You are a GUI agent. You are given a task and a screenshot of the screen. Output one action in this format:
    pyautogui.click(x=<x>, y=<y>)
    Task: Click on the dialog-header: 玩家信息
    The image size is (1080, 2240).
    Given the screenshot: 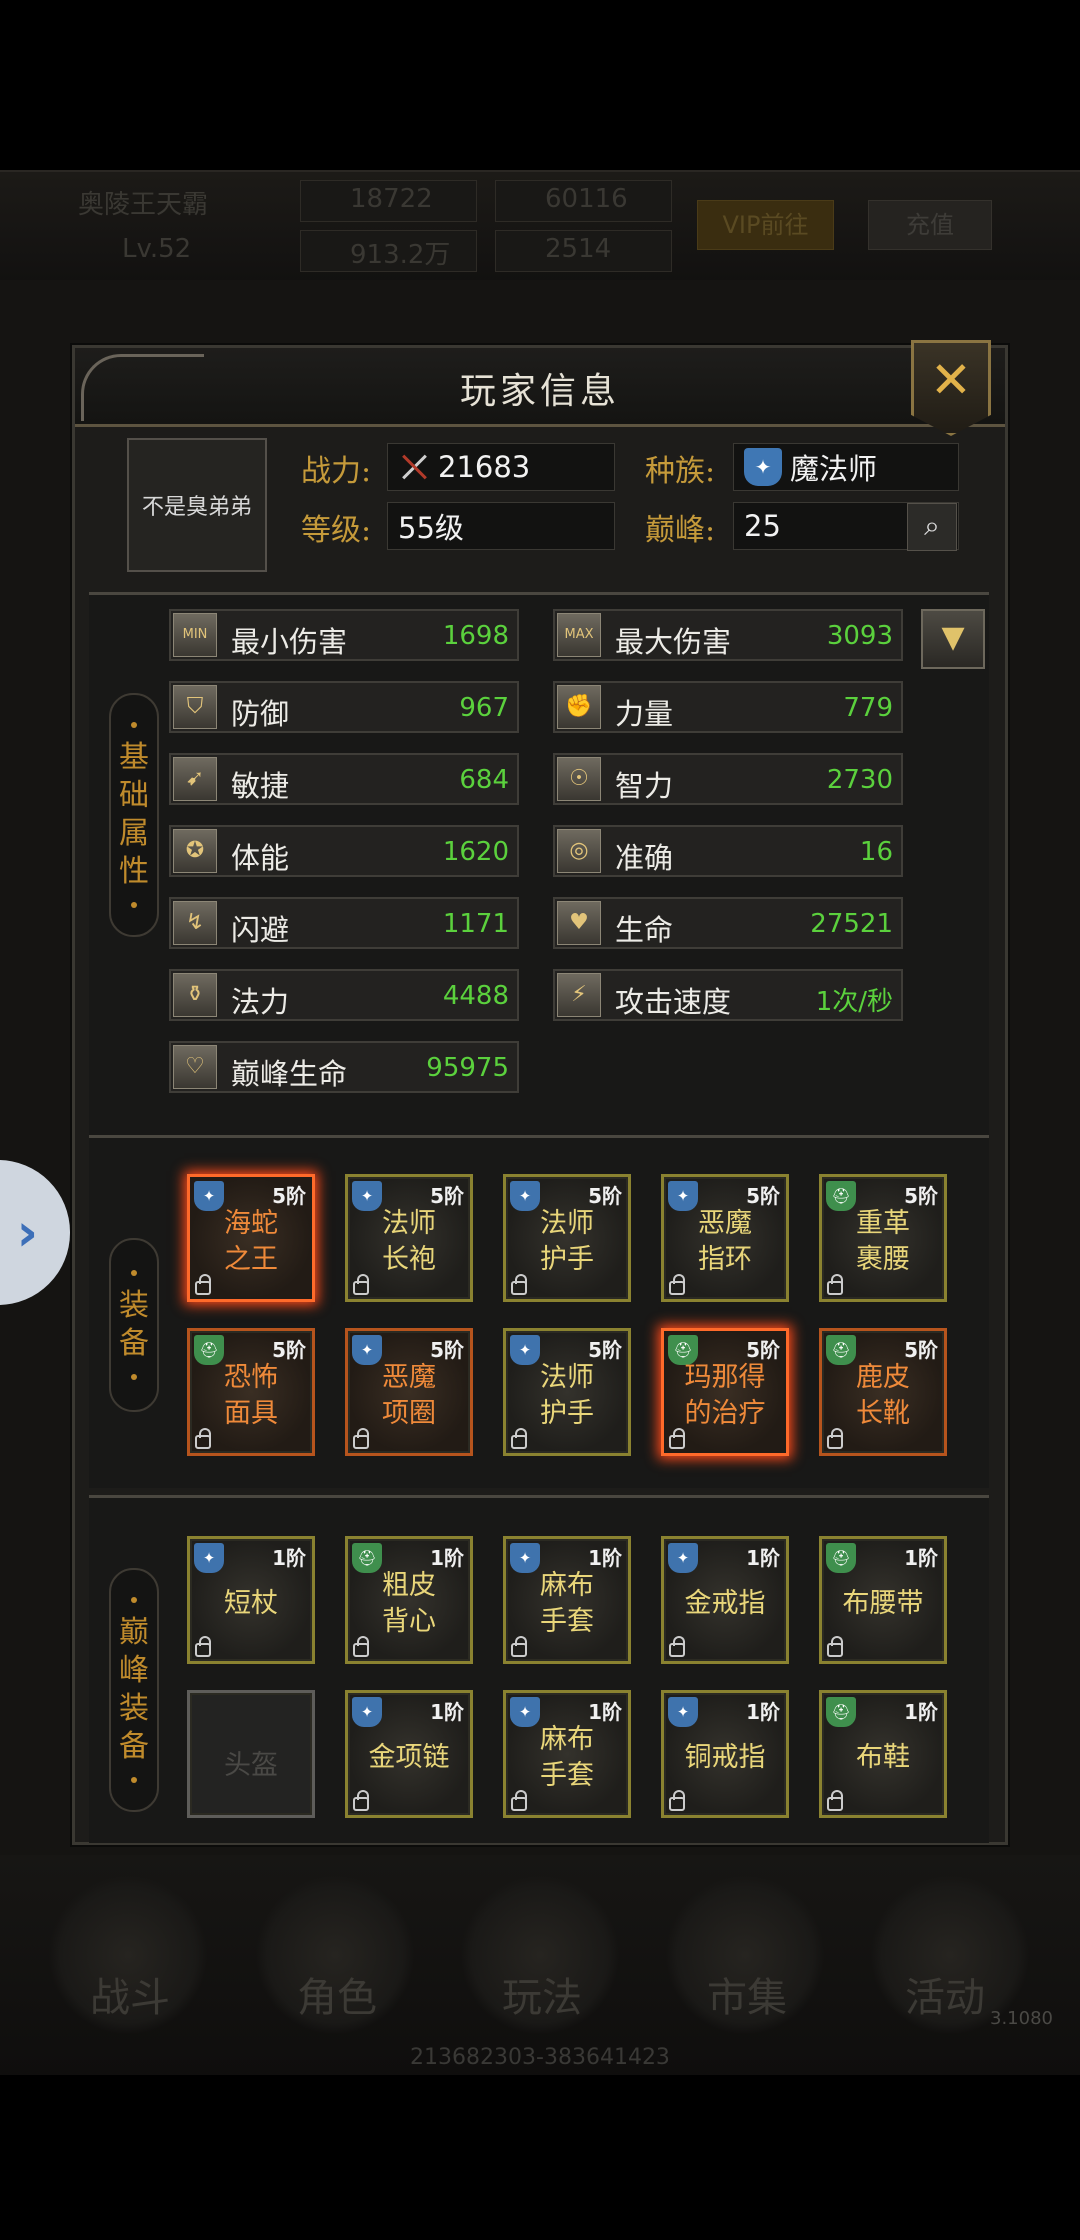 What is the action you would take?
    pyautogui.click(x=540, y=387)
    